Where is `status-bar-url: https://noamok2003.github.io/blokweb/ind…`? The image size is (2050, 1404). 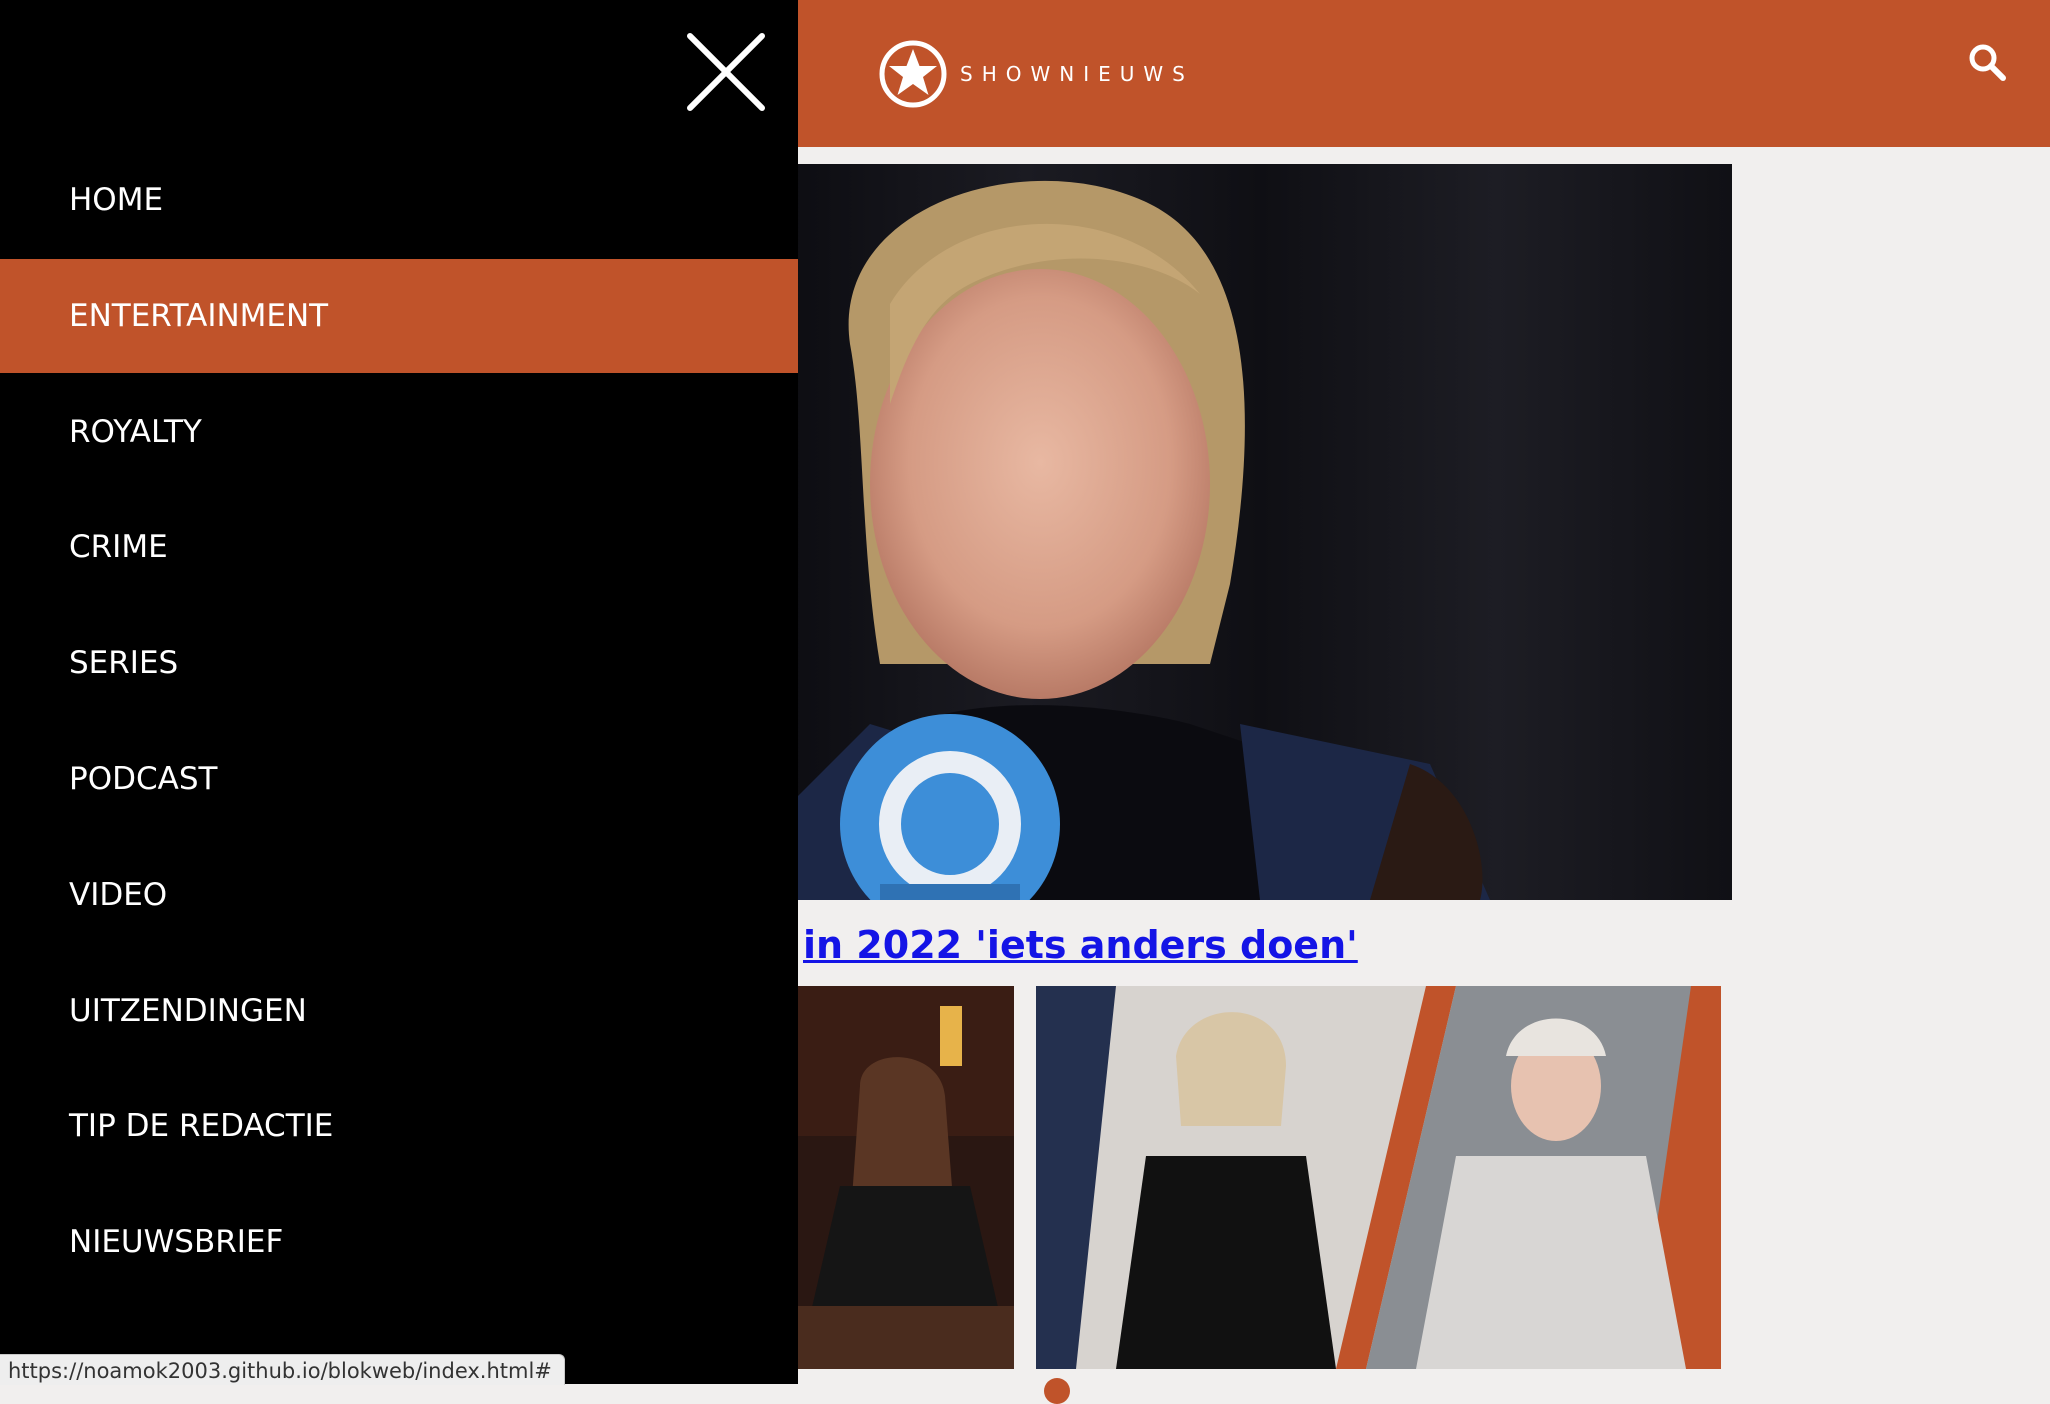 status-bar-url: https://noamok2003.github.io/blokweb/ind… is located at coordinates (282, 1369).